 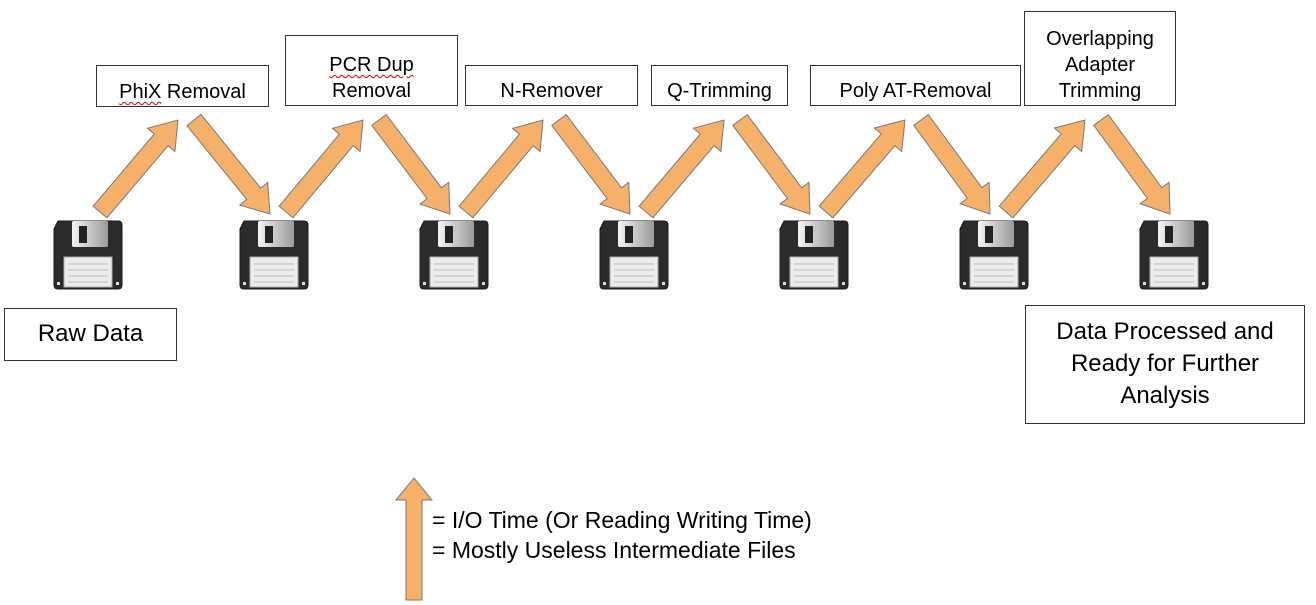 I want to click on step-box-poly-at-removal: Poly AT-Removal, so click(x=915, y=85).